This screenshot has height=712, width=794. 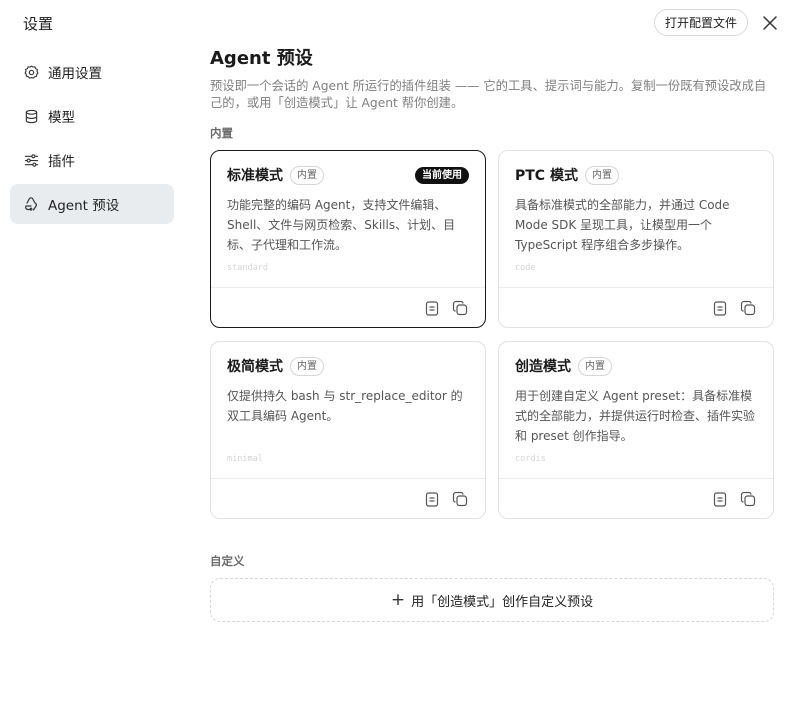 What do you see at coordinates (502, 602) in the screenshot?
I see `create-custom-preset-label: 用「创造模式」创作自定义预设` at bounding box center [502, 602].